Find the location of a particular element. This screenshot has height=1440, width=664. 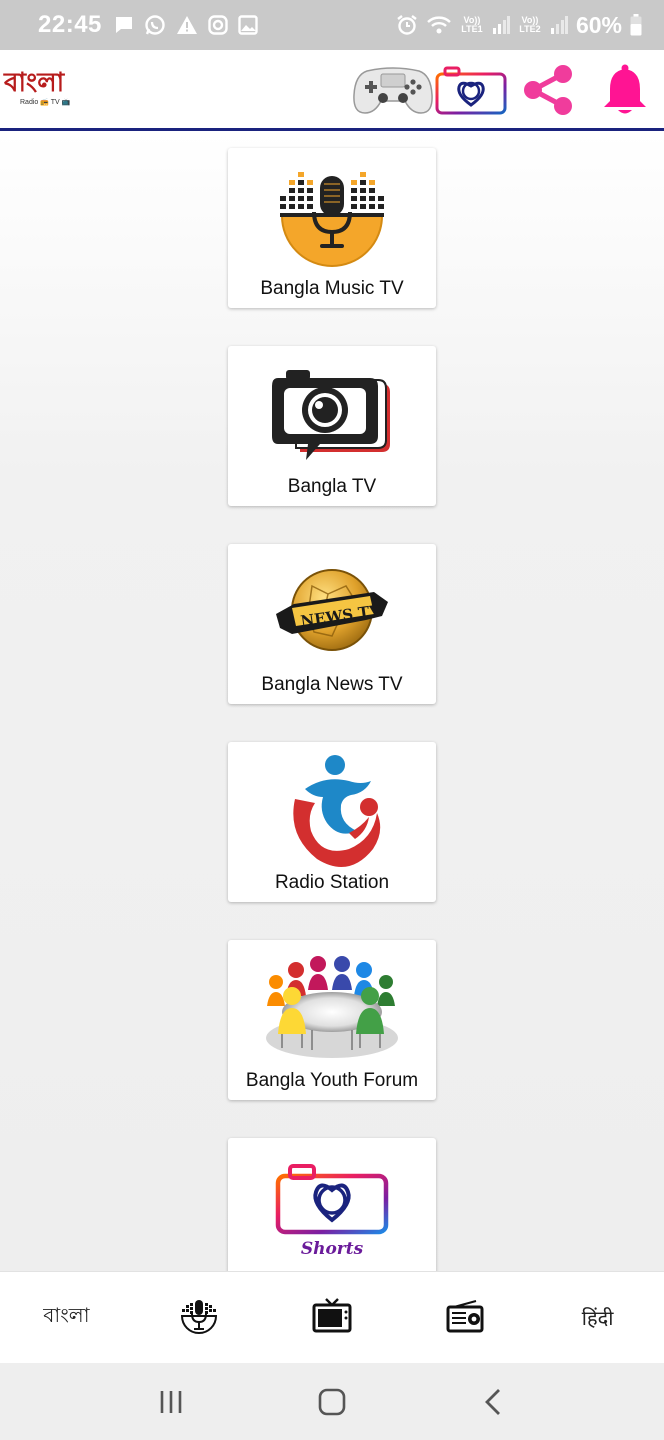

nav-hindi-label: हिंदी is located at coordinates (597, 1318).